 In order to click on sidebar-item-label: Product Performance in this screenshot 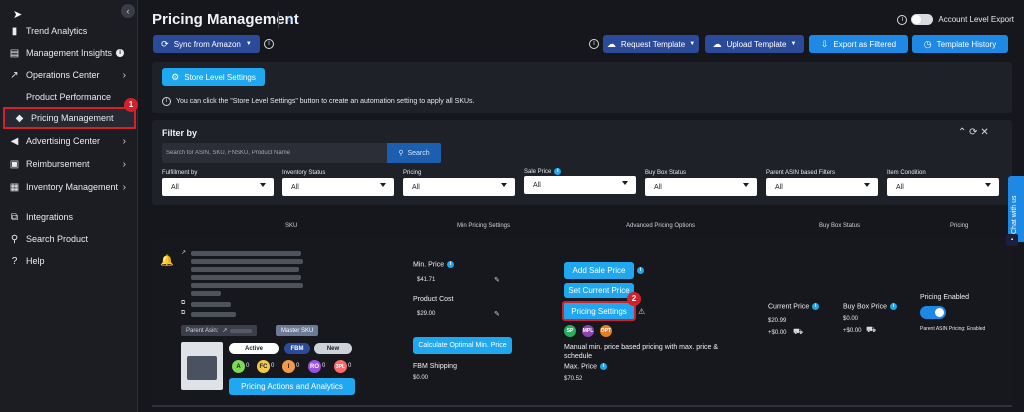, I will do `click(69, 97)`.